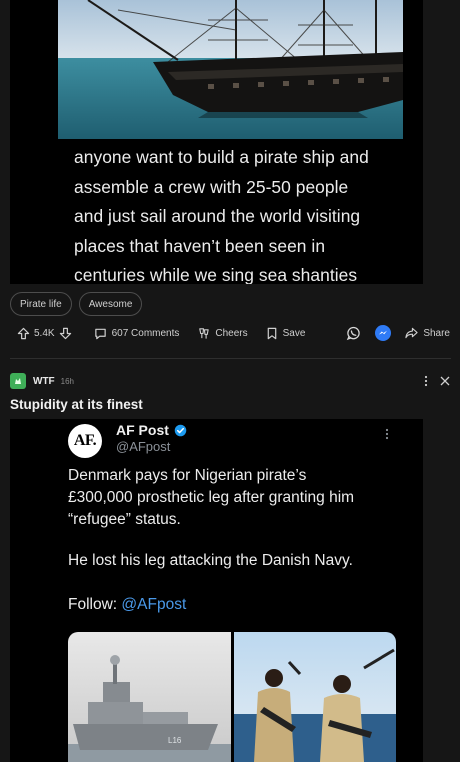 This screenshot has width=460, height=762. What do you see at coordinates (436, 333) in the screenshot?
I see `share-label: Share` at bounding box center [436, 333].